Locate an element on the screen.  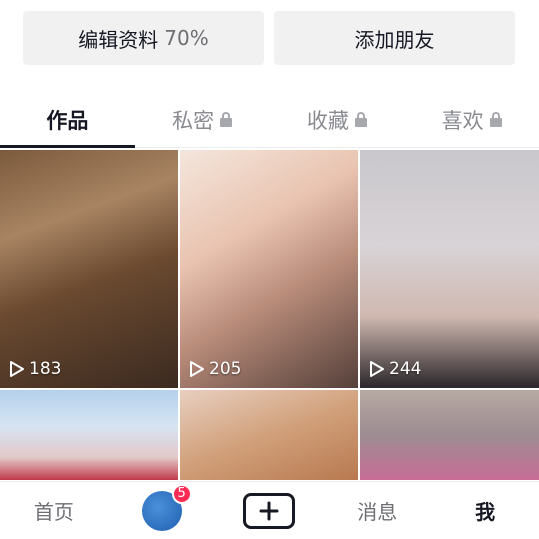
nav-messages: 消息 is located at coordinates (377, 510).